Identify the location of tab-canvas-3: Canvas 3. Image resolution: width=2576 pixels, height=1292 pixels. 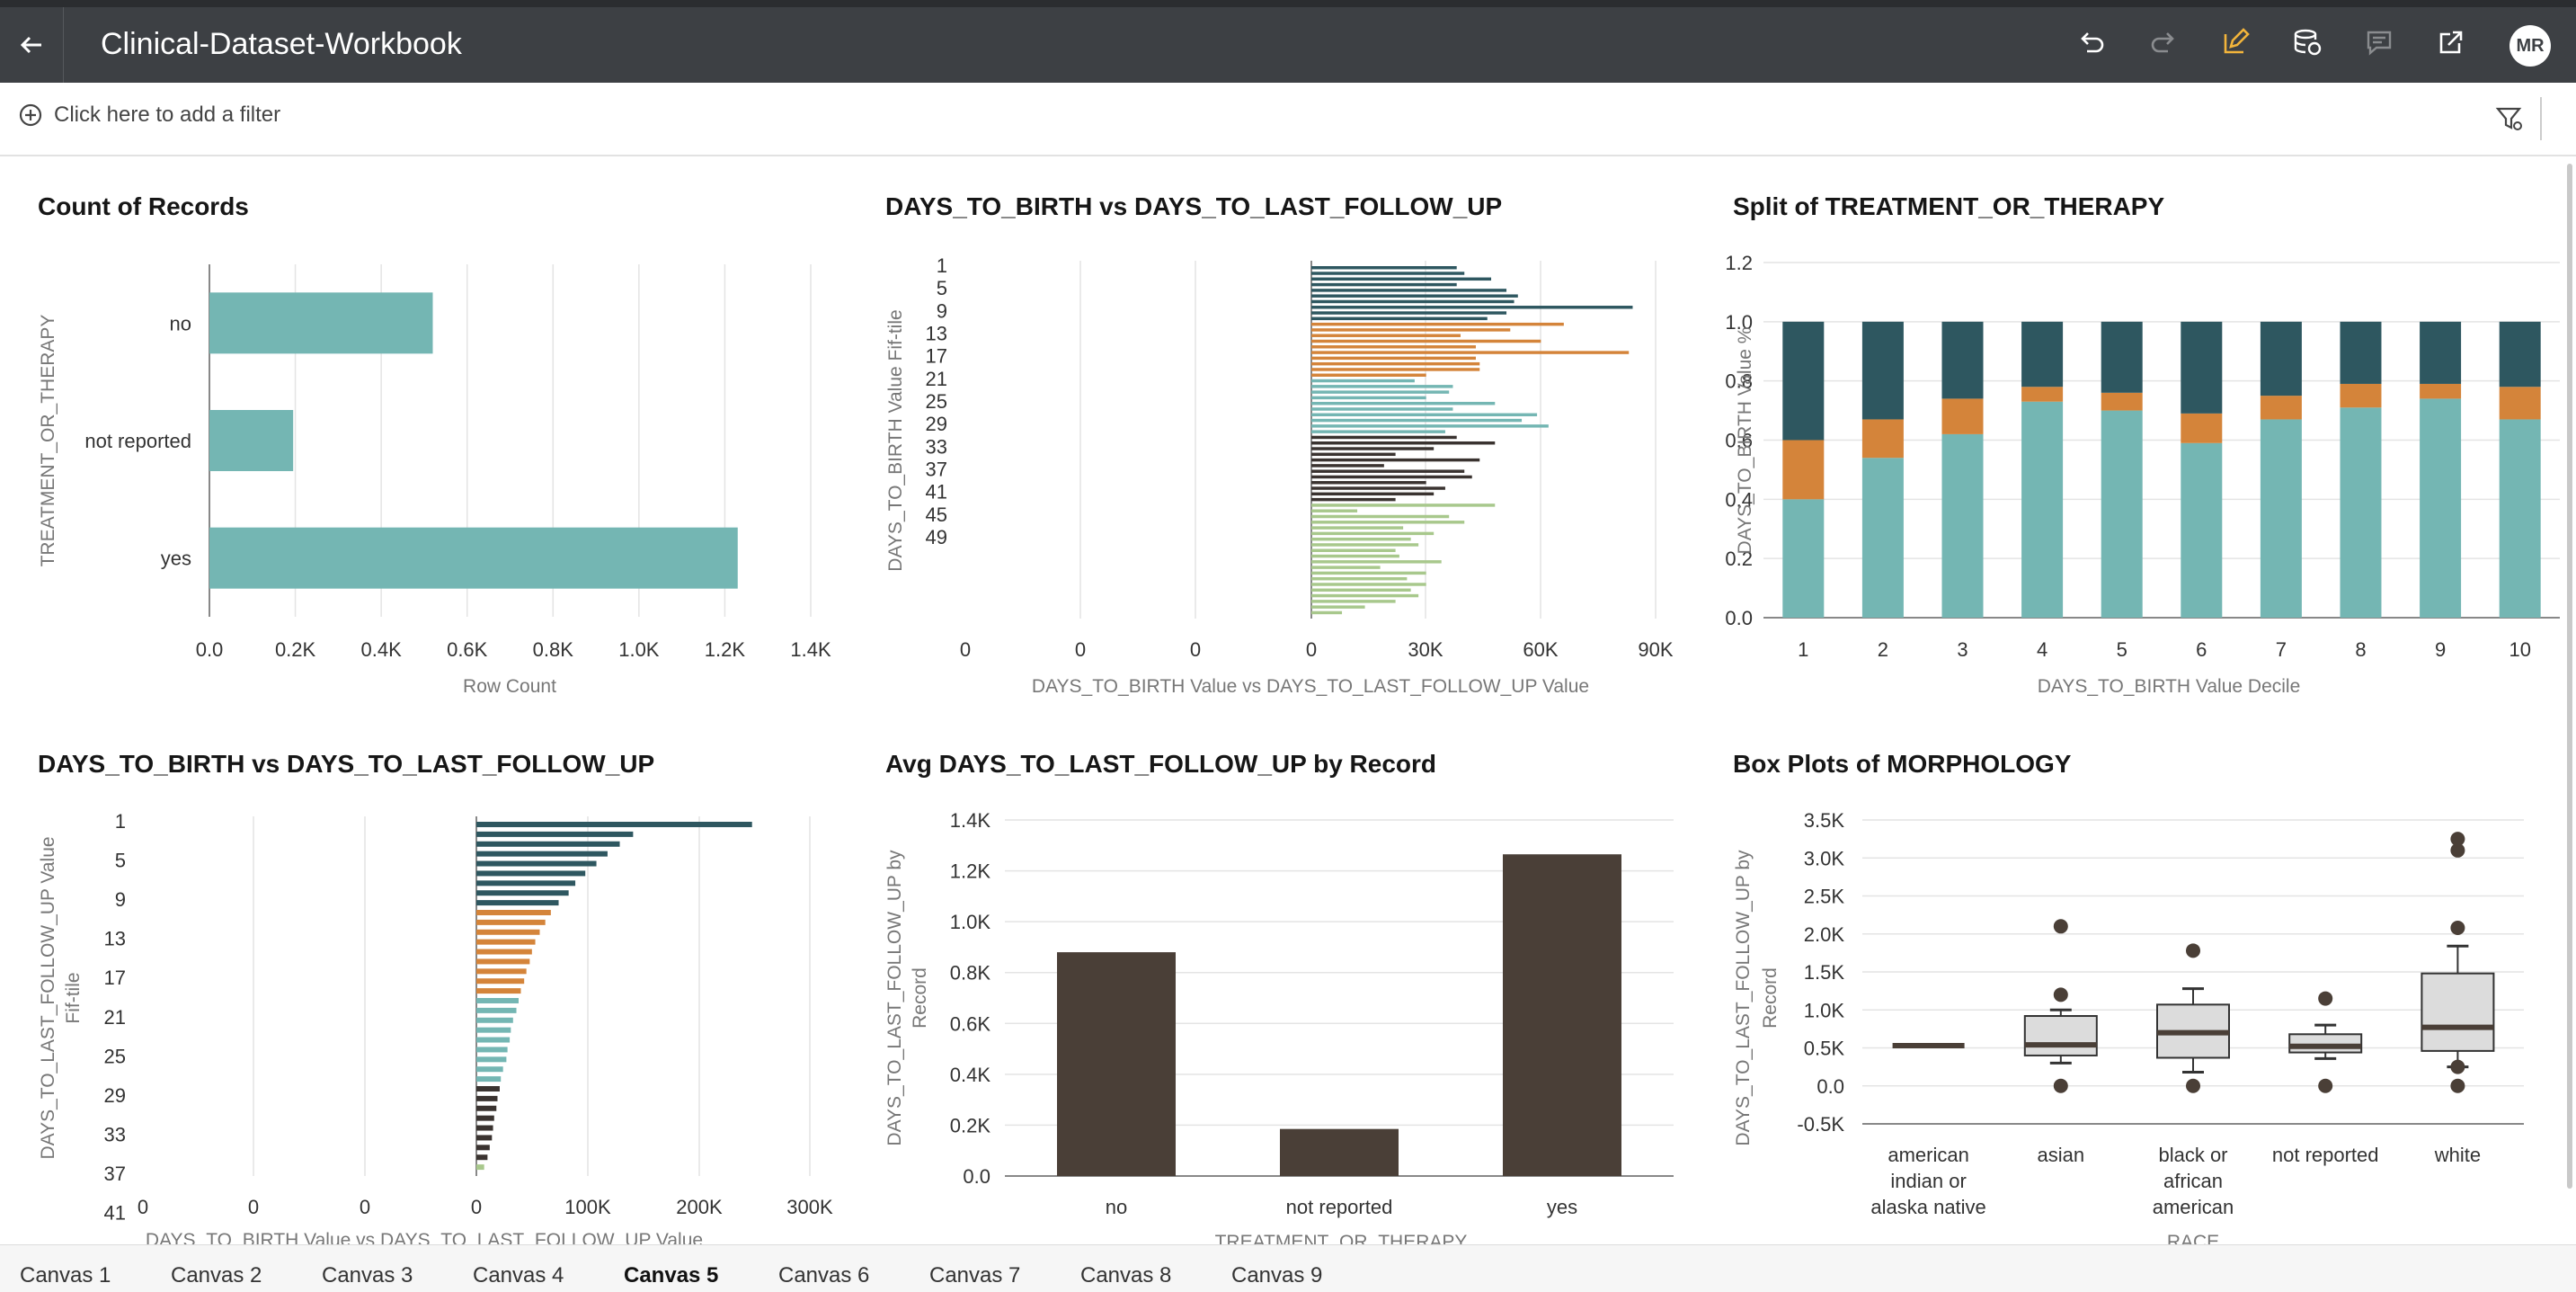
(367, 1275).